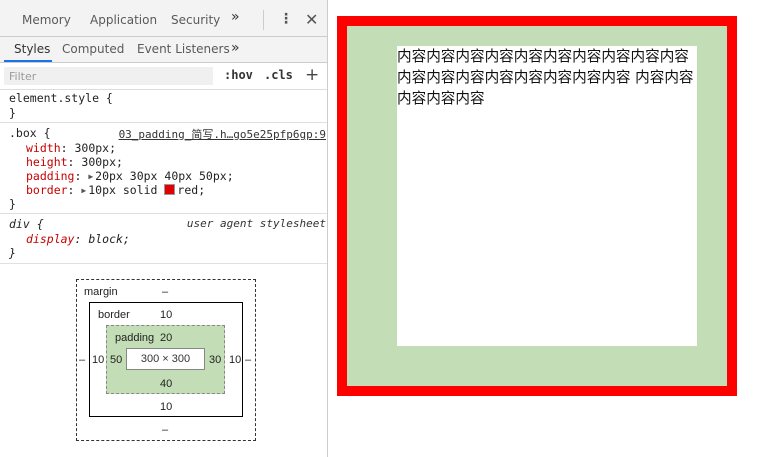 Image resolution: width=782 pixels, height=457 pixels. What do you see at coordinates (166, 384) in the screenshot?
I see `padding-bottom-value: 40` at bounding box center [166, 384].